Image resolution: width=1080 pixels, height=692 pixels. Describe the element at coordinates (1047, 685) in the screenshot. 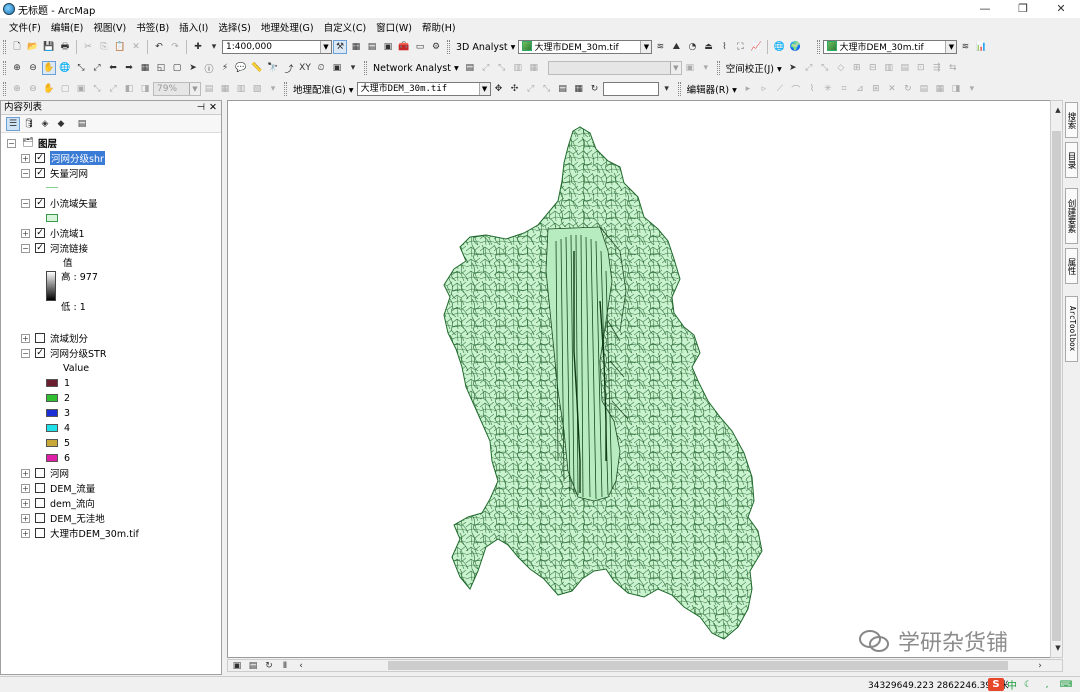

I see `punctuation-icon: ,` at that location.